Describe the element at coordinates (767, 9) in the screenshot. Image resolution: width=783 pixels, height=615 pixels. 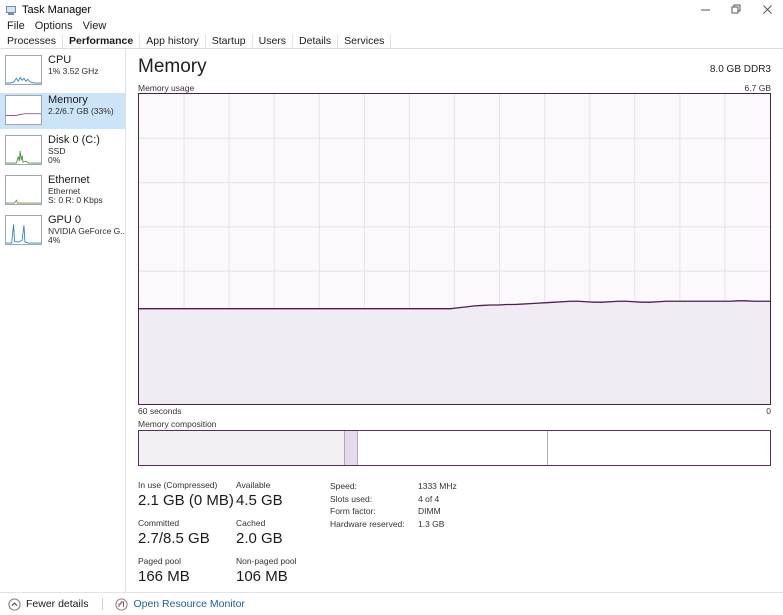
I see `close-icon` at that location.